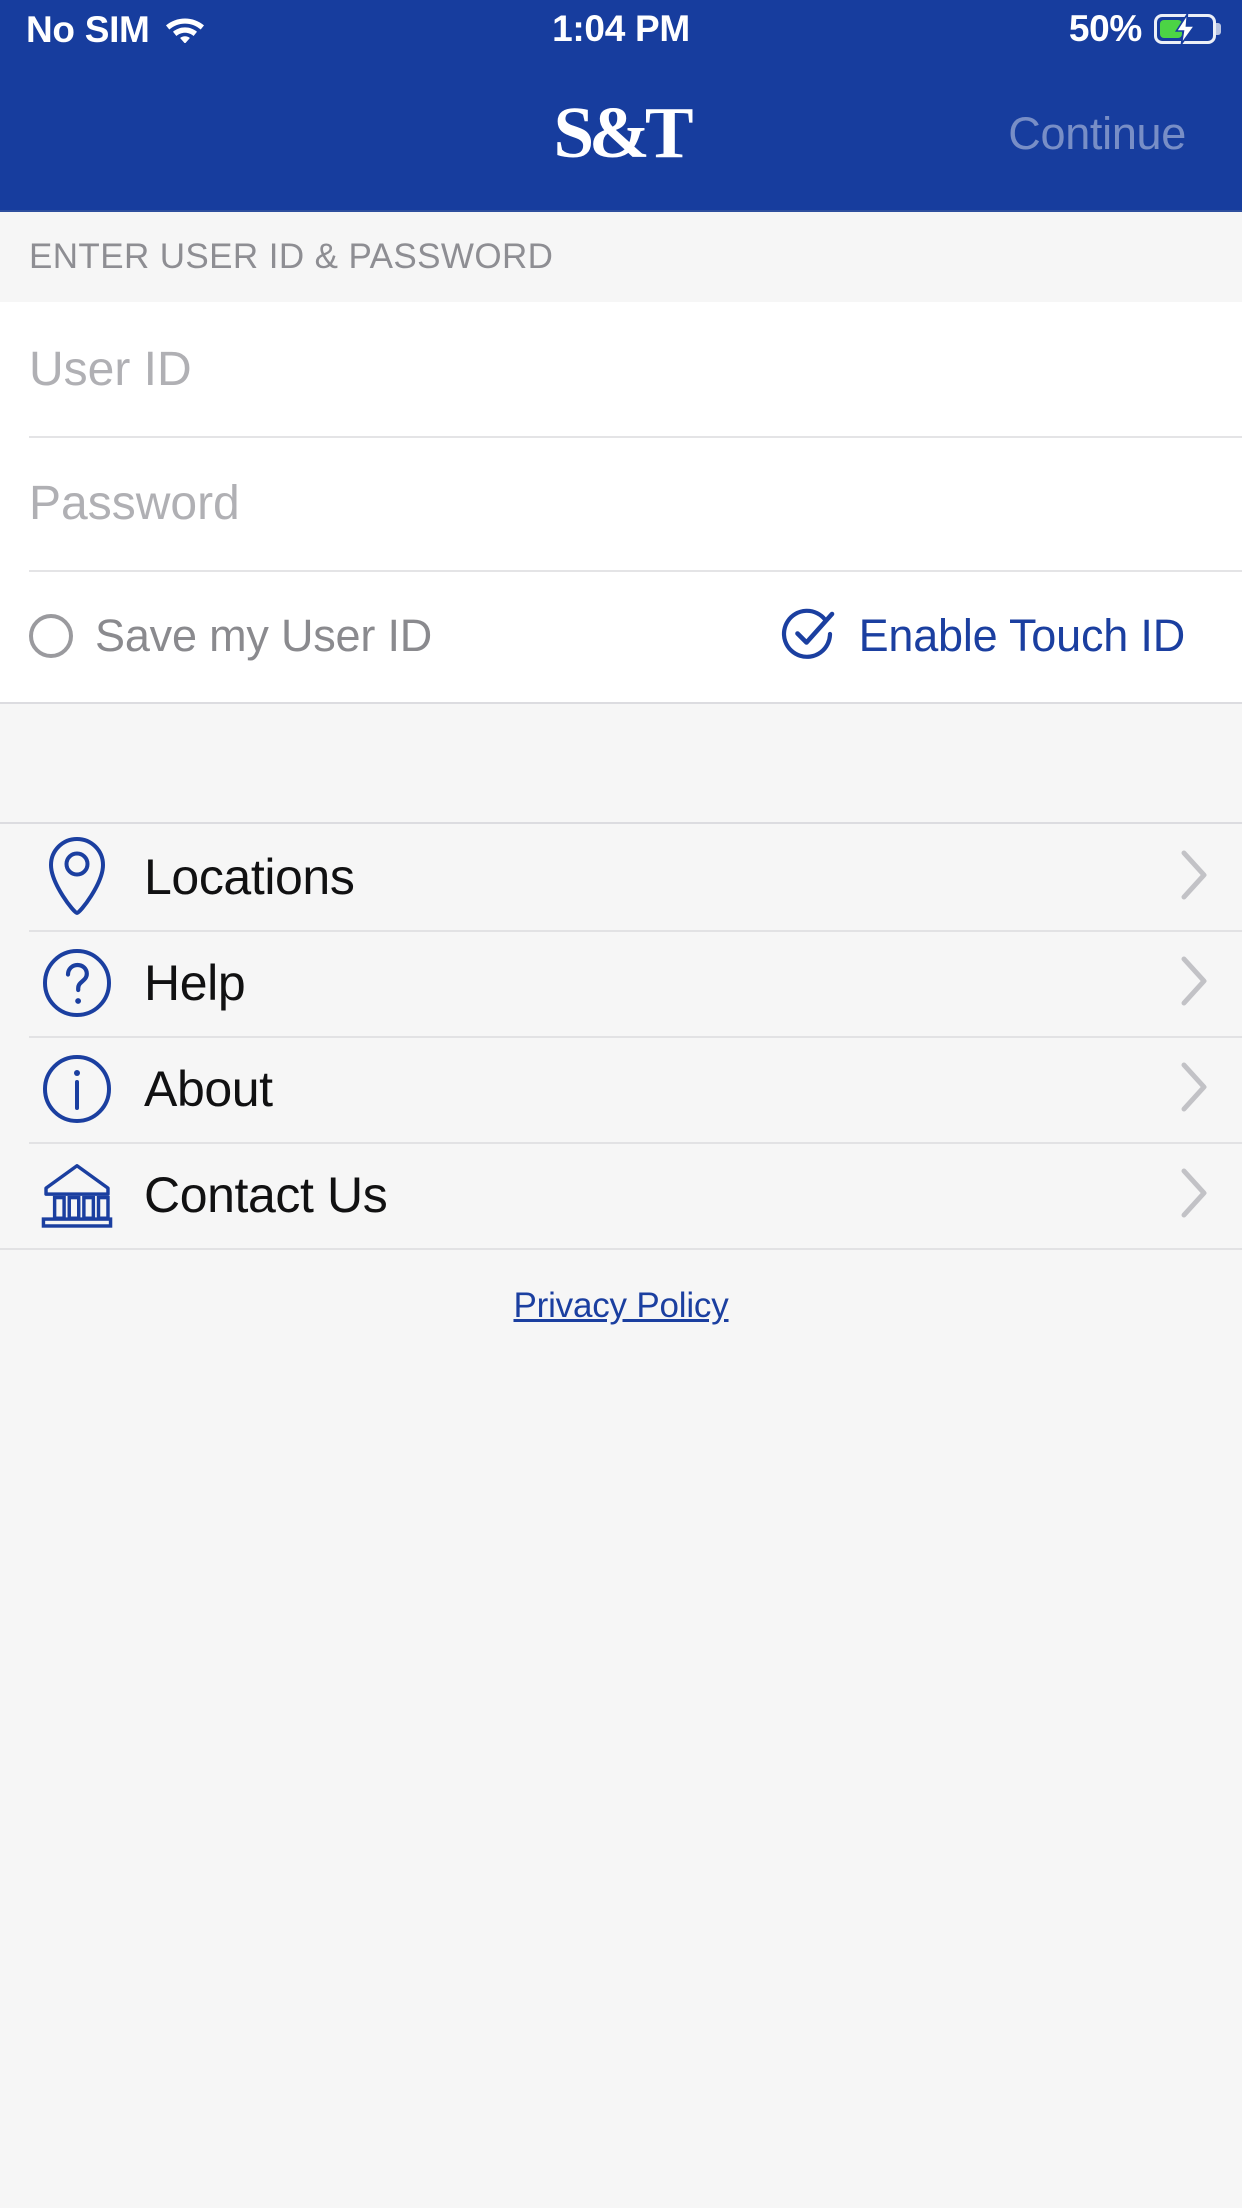  Describe the element at coordinates (208, 1089) in the screenshot. I see `menu-item-label: About` at that location.